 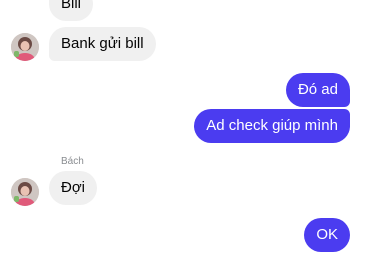 What do you see at coordinates (72, 161) in the screenshot?
I see `sender-name: Bách` at bounding box center [72, 161].